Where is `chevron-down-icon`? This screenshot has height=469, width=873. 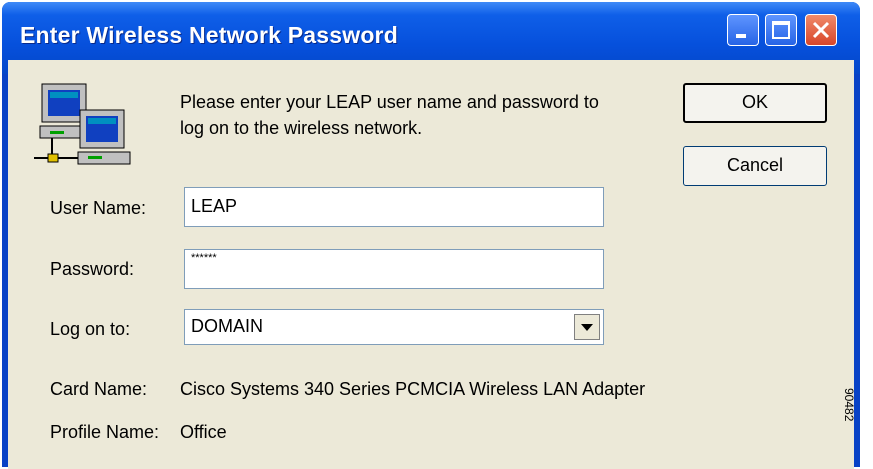
chevron-down-icon is located at coordinates (587, 327).